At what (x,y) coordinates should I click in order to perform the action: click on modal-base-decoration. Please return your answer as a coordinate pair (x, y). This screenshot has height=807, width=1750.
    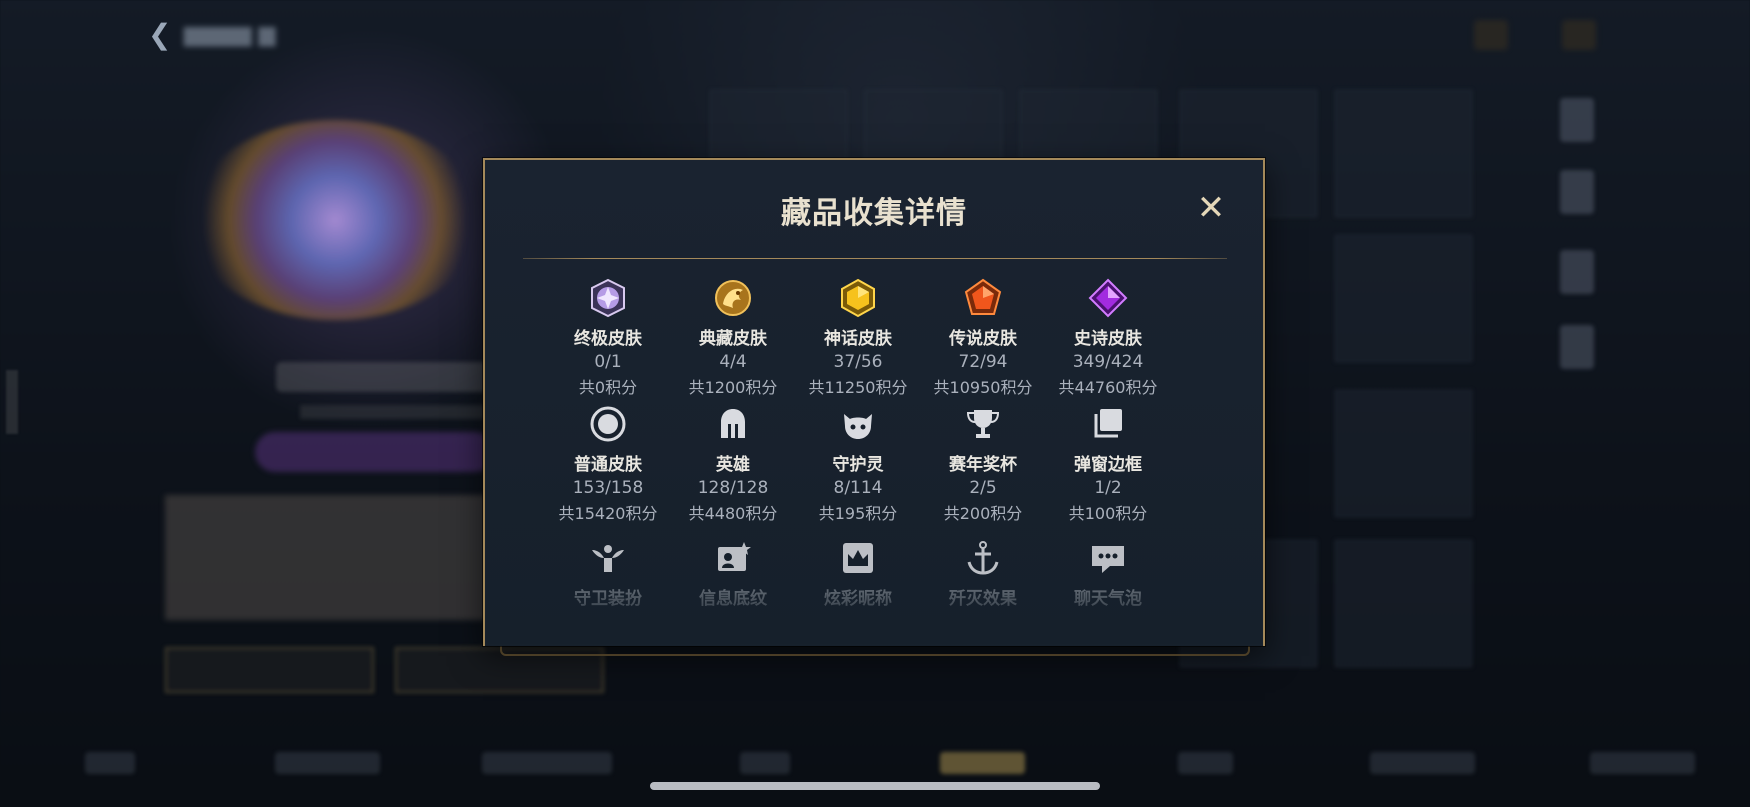
    Looking at the image, I should click on (875, 651).